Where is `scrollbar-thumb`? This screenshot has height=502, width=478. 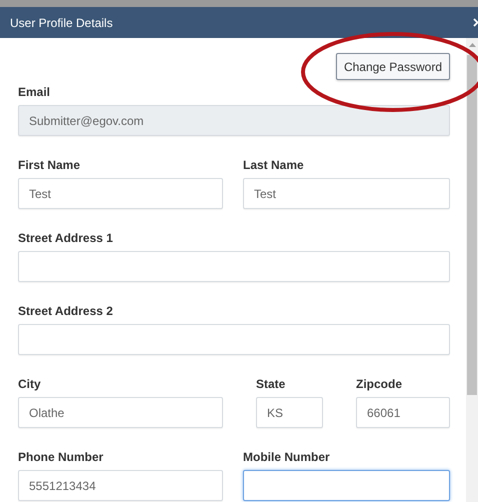 scrollbar-thumb is located at coordinates (472, 225).